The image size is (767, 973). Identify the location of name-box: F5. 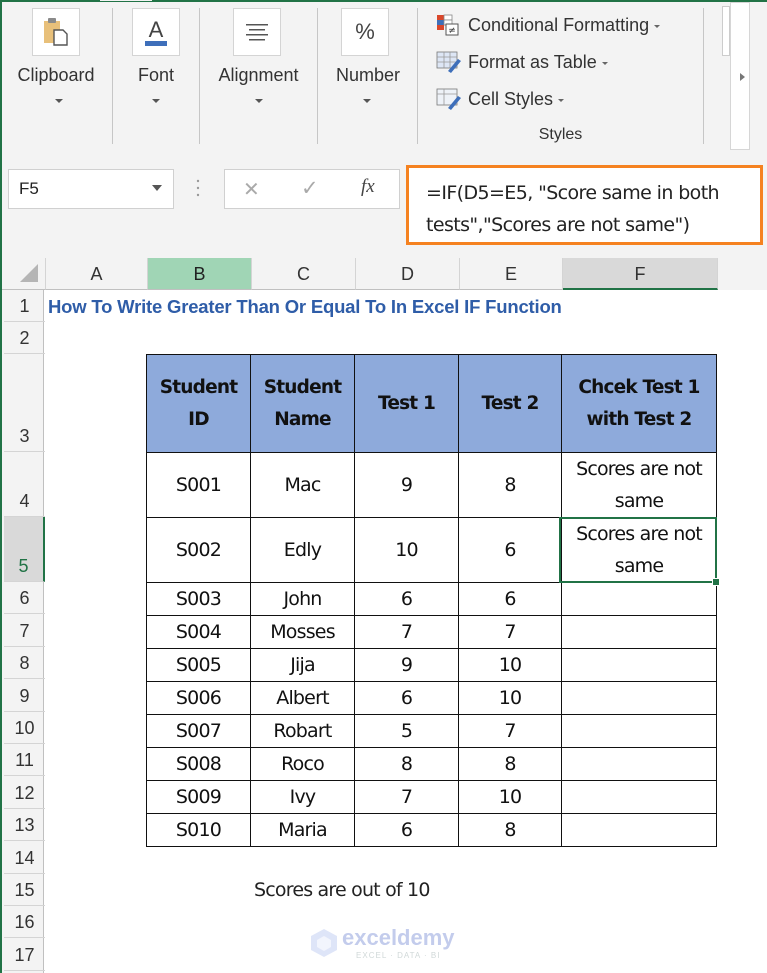
(91, 189).